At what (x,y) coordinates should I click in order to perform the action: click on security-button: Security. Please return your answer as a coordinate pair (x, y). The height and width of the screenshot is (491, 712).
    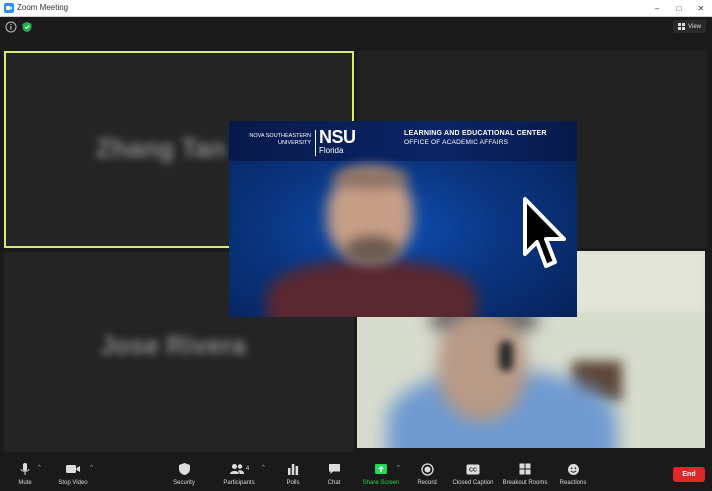
    Looking at the image, I should click on (184, 474).